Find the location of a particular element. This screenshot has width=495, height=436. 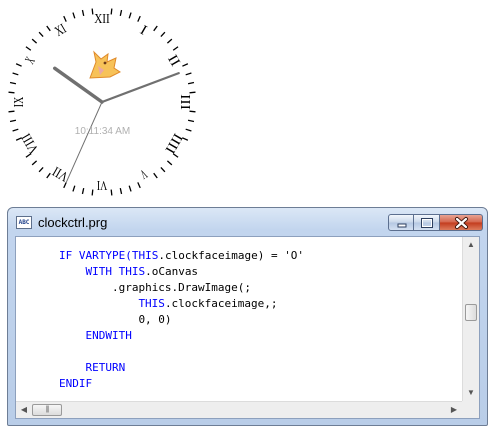

code-text: .clockfaceimage,; is located at coordinates (221, 303).